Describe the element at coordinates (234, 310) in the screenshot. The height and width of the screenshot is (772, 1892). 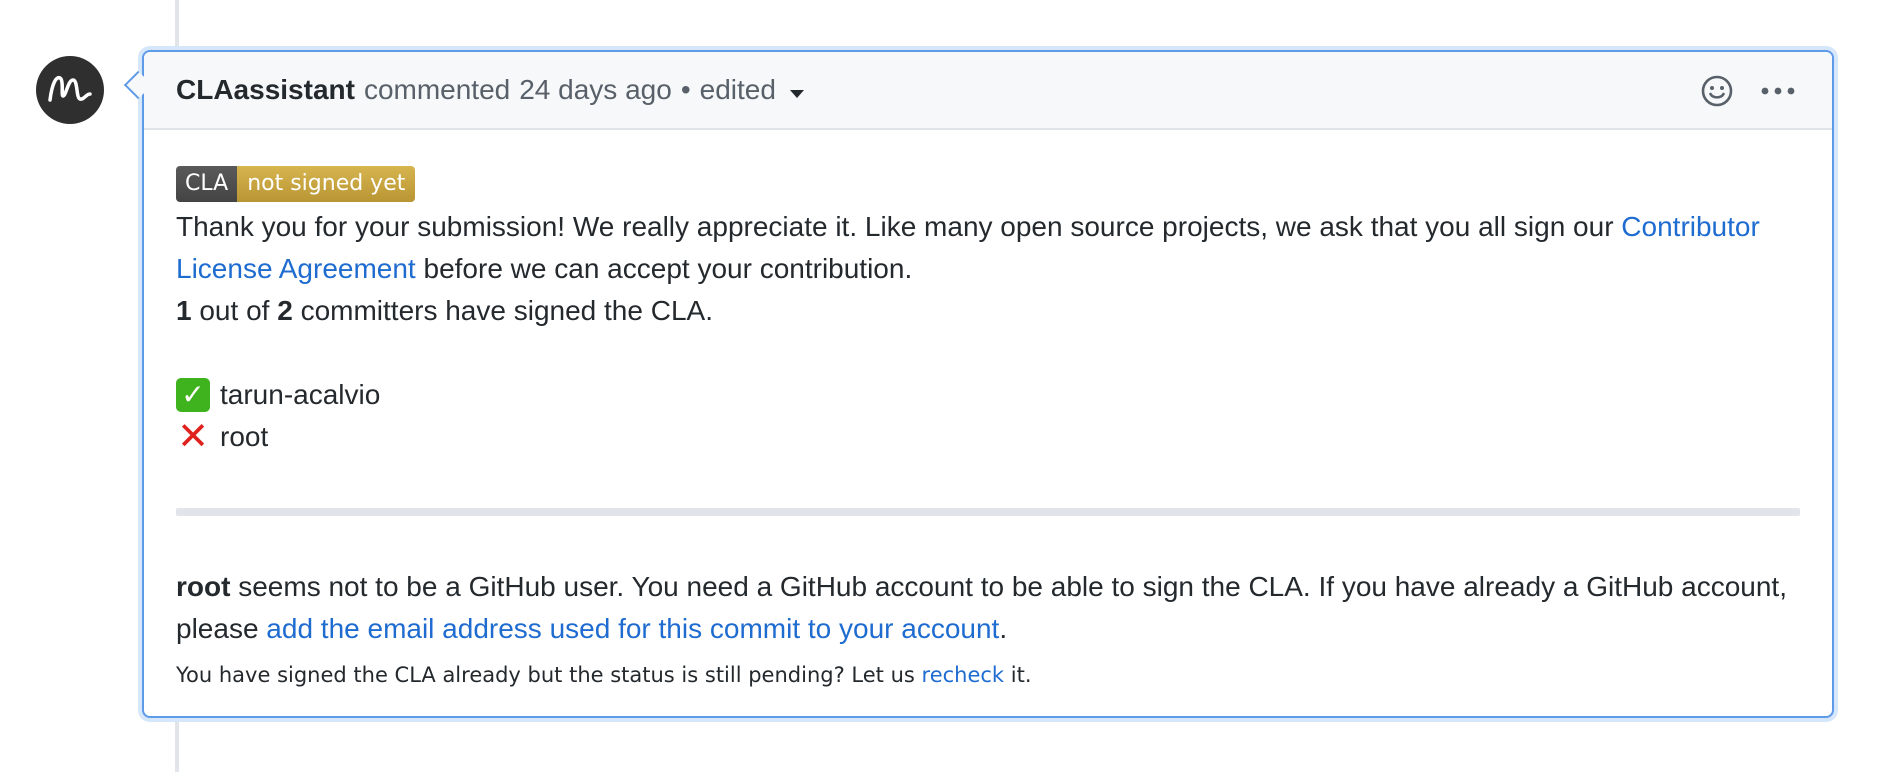
I see `out-of-text: out of` at that location.